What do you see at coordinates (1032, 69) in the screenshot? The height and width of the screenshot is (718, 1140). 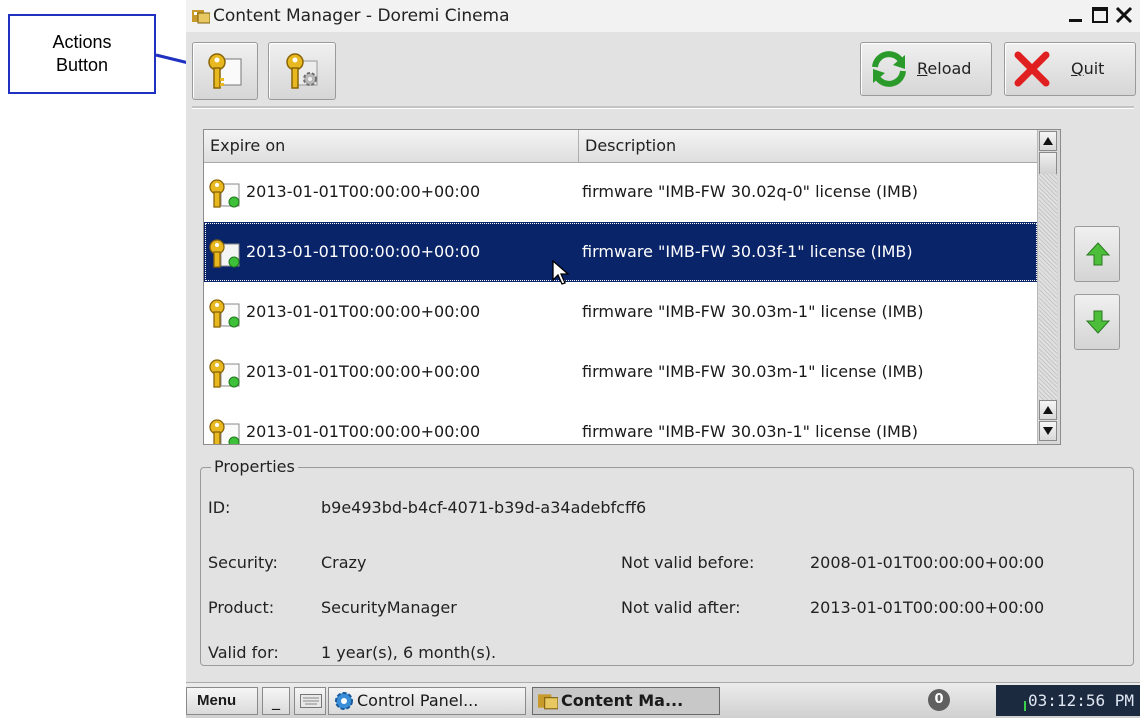 I see `red-x-icon` at bounding box center [1032, 69].